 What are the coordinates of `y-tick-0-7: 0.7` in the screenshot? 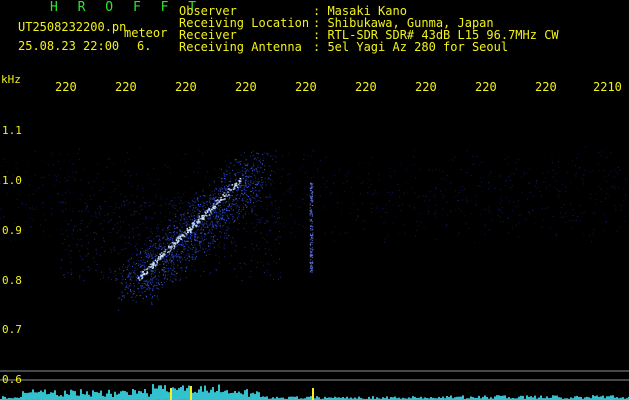 It's located at (12, 329).